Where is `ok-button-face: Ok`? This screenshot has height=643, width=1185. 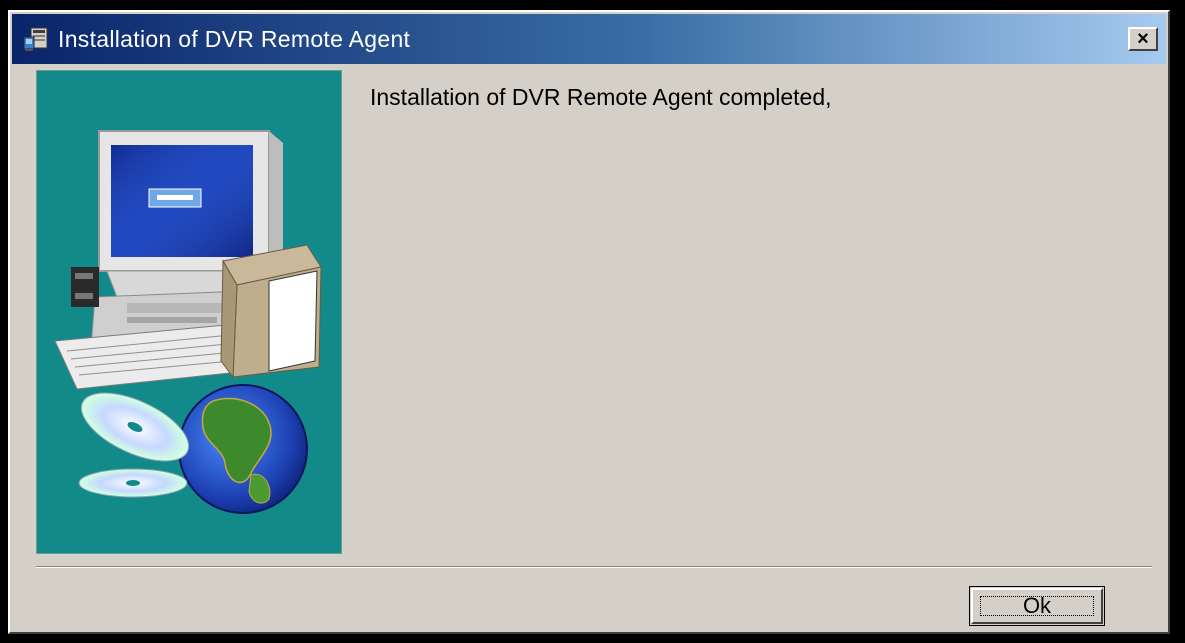 ok-button-face: Ok is located at coordinates (1037, 606).